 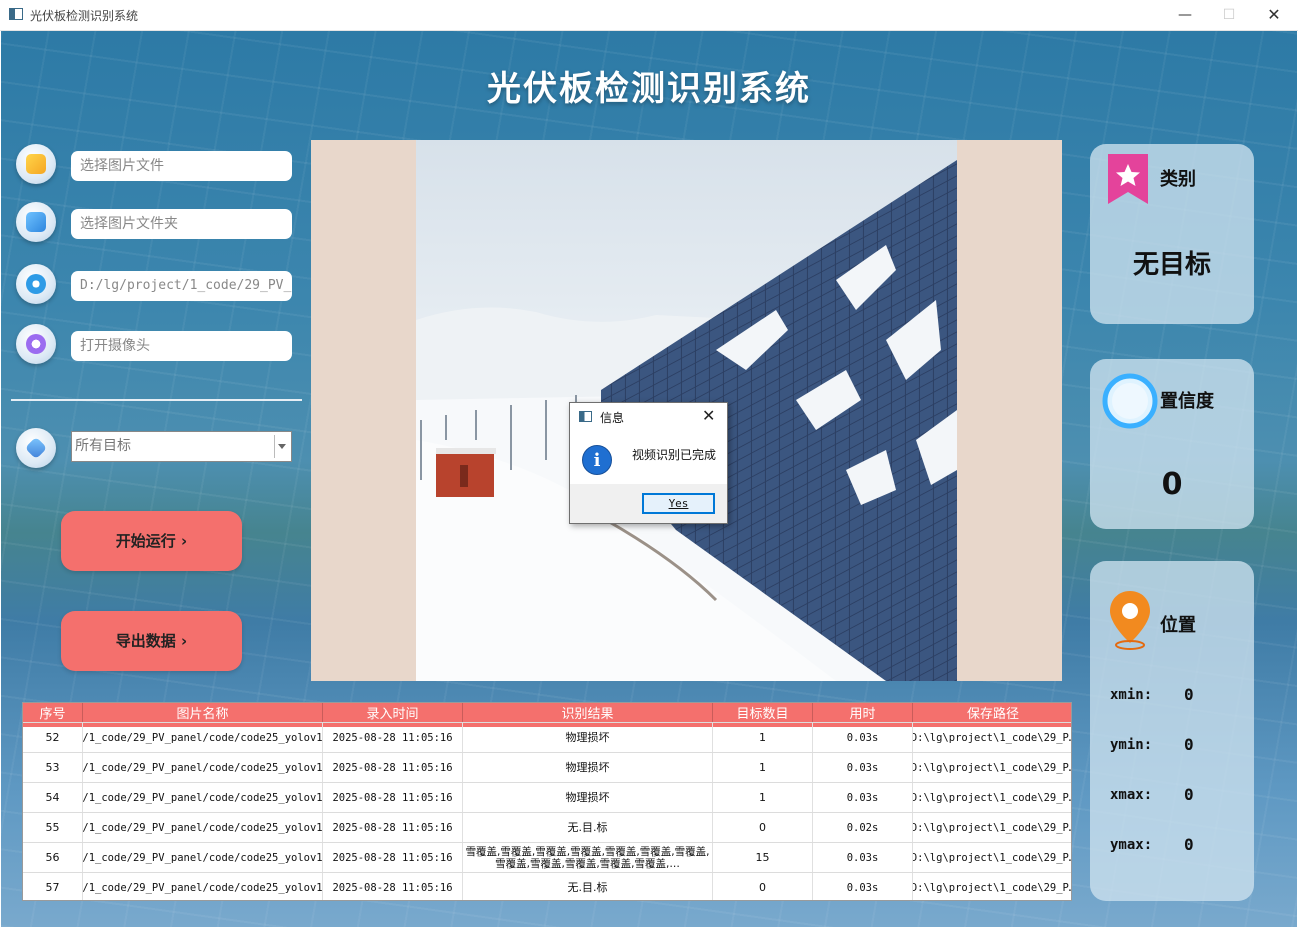 What do you see at coordinates (1189, 844) in the screenshot?
I see `ymax-value: 0` at bounding box center [1189, 844].